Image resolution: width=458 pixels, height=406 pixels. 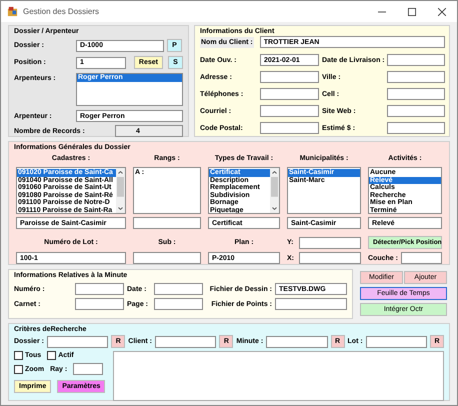 I want to click on y-field, so click(x=330, y=242).